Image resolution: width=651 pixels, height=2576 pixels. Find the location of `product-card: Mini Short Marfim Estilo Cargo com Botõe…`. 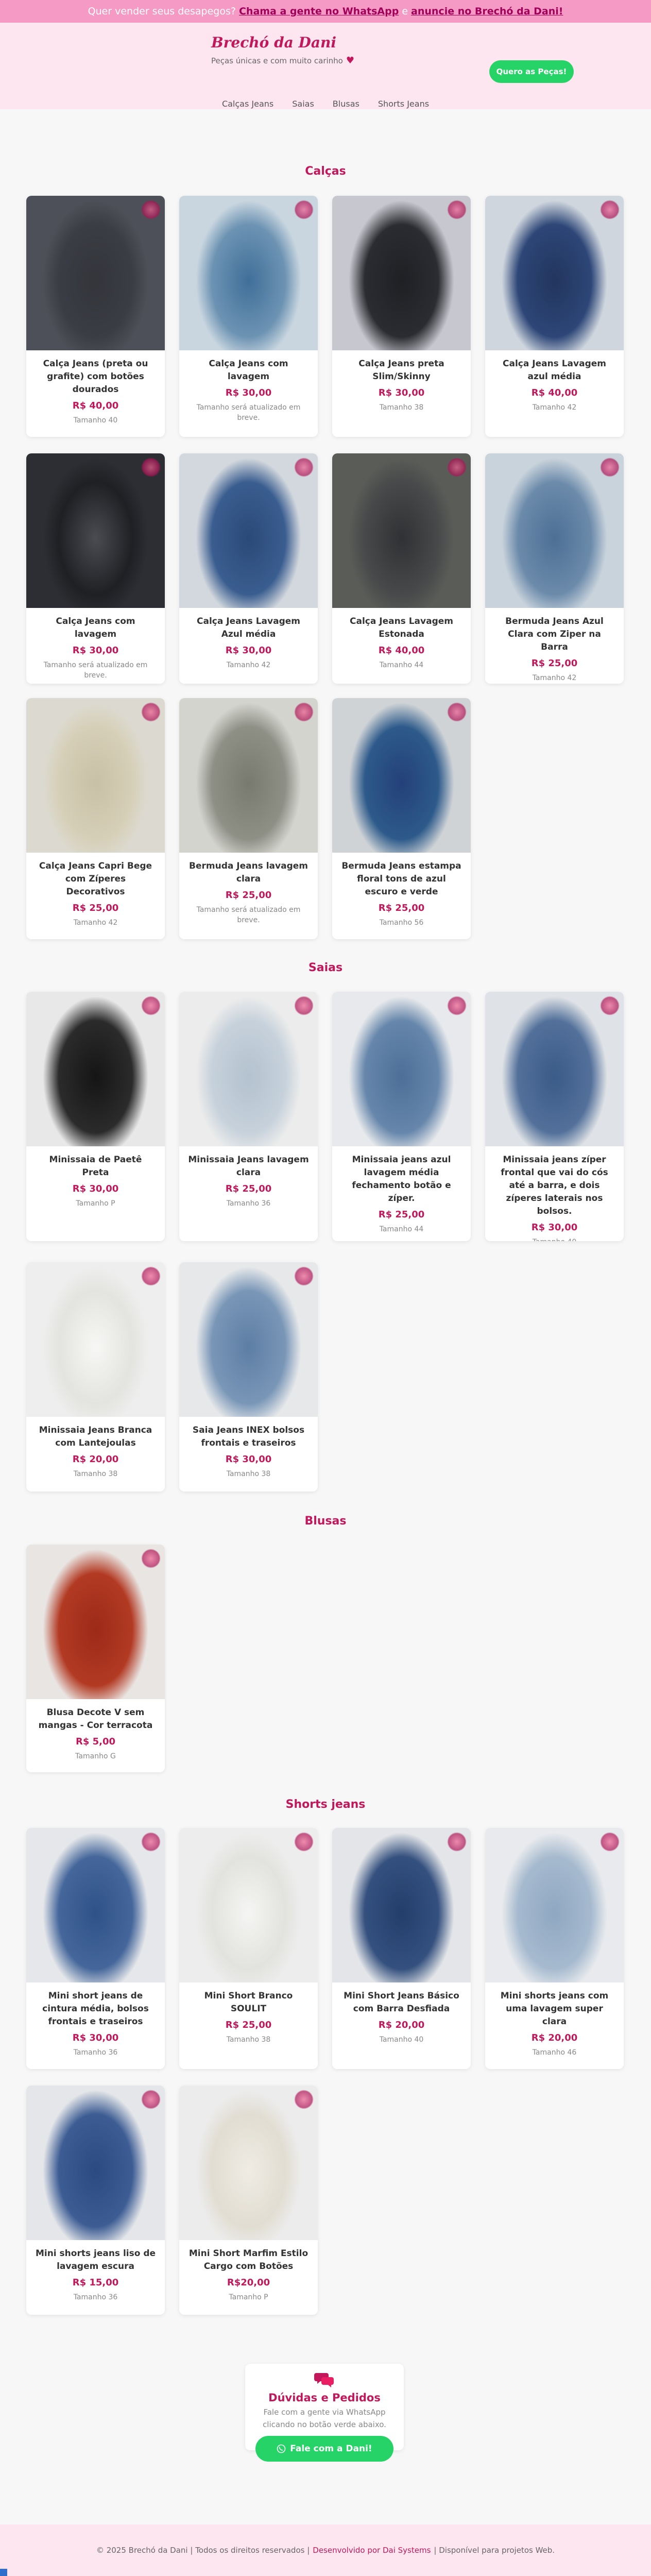

product-card: Mini Short Marfim Estilo Cargo com Botõe… is located at coordinates (248, 2200).